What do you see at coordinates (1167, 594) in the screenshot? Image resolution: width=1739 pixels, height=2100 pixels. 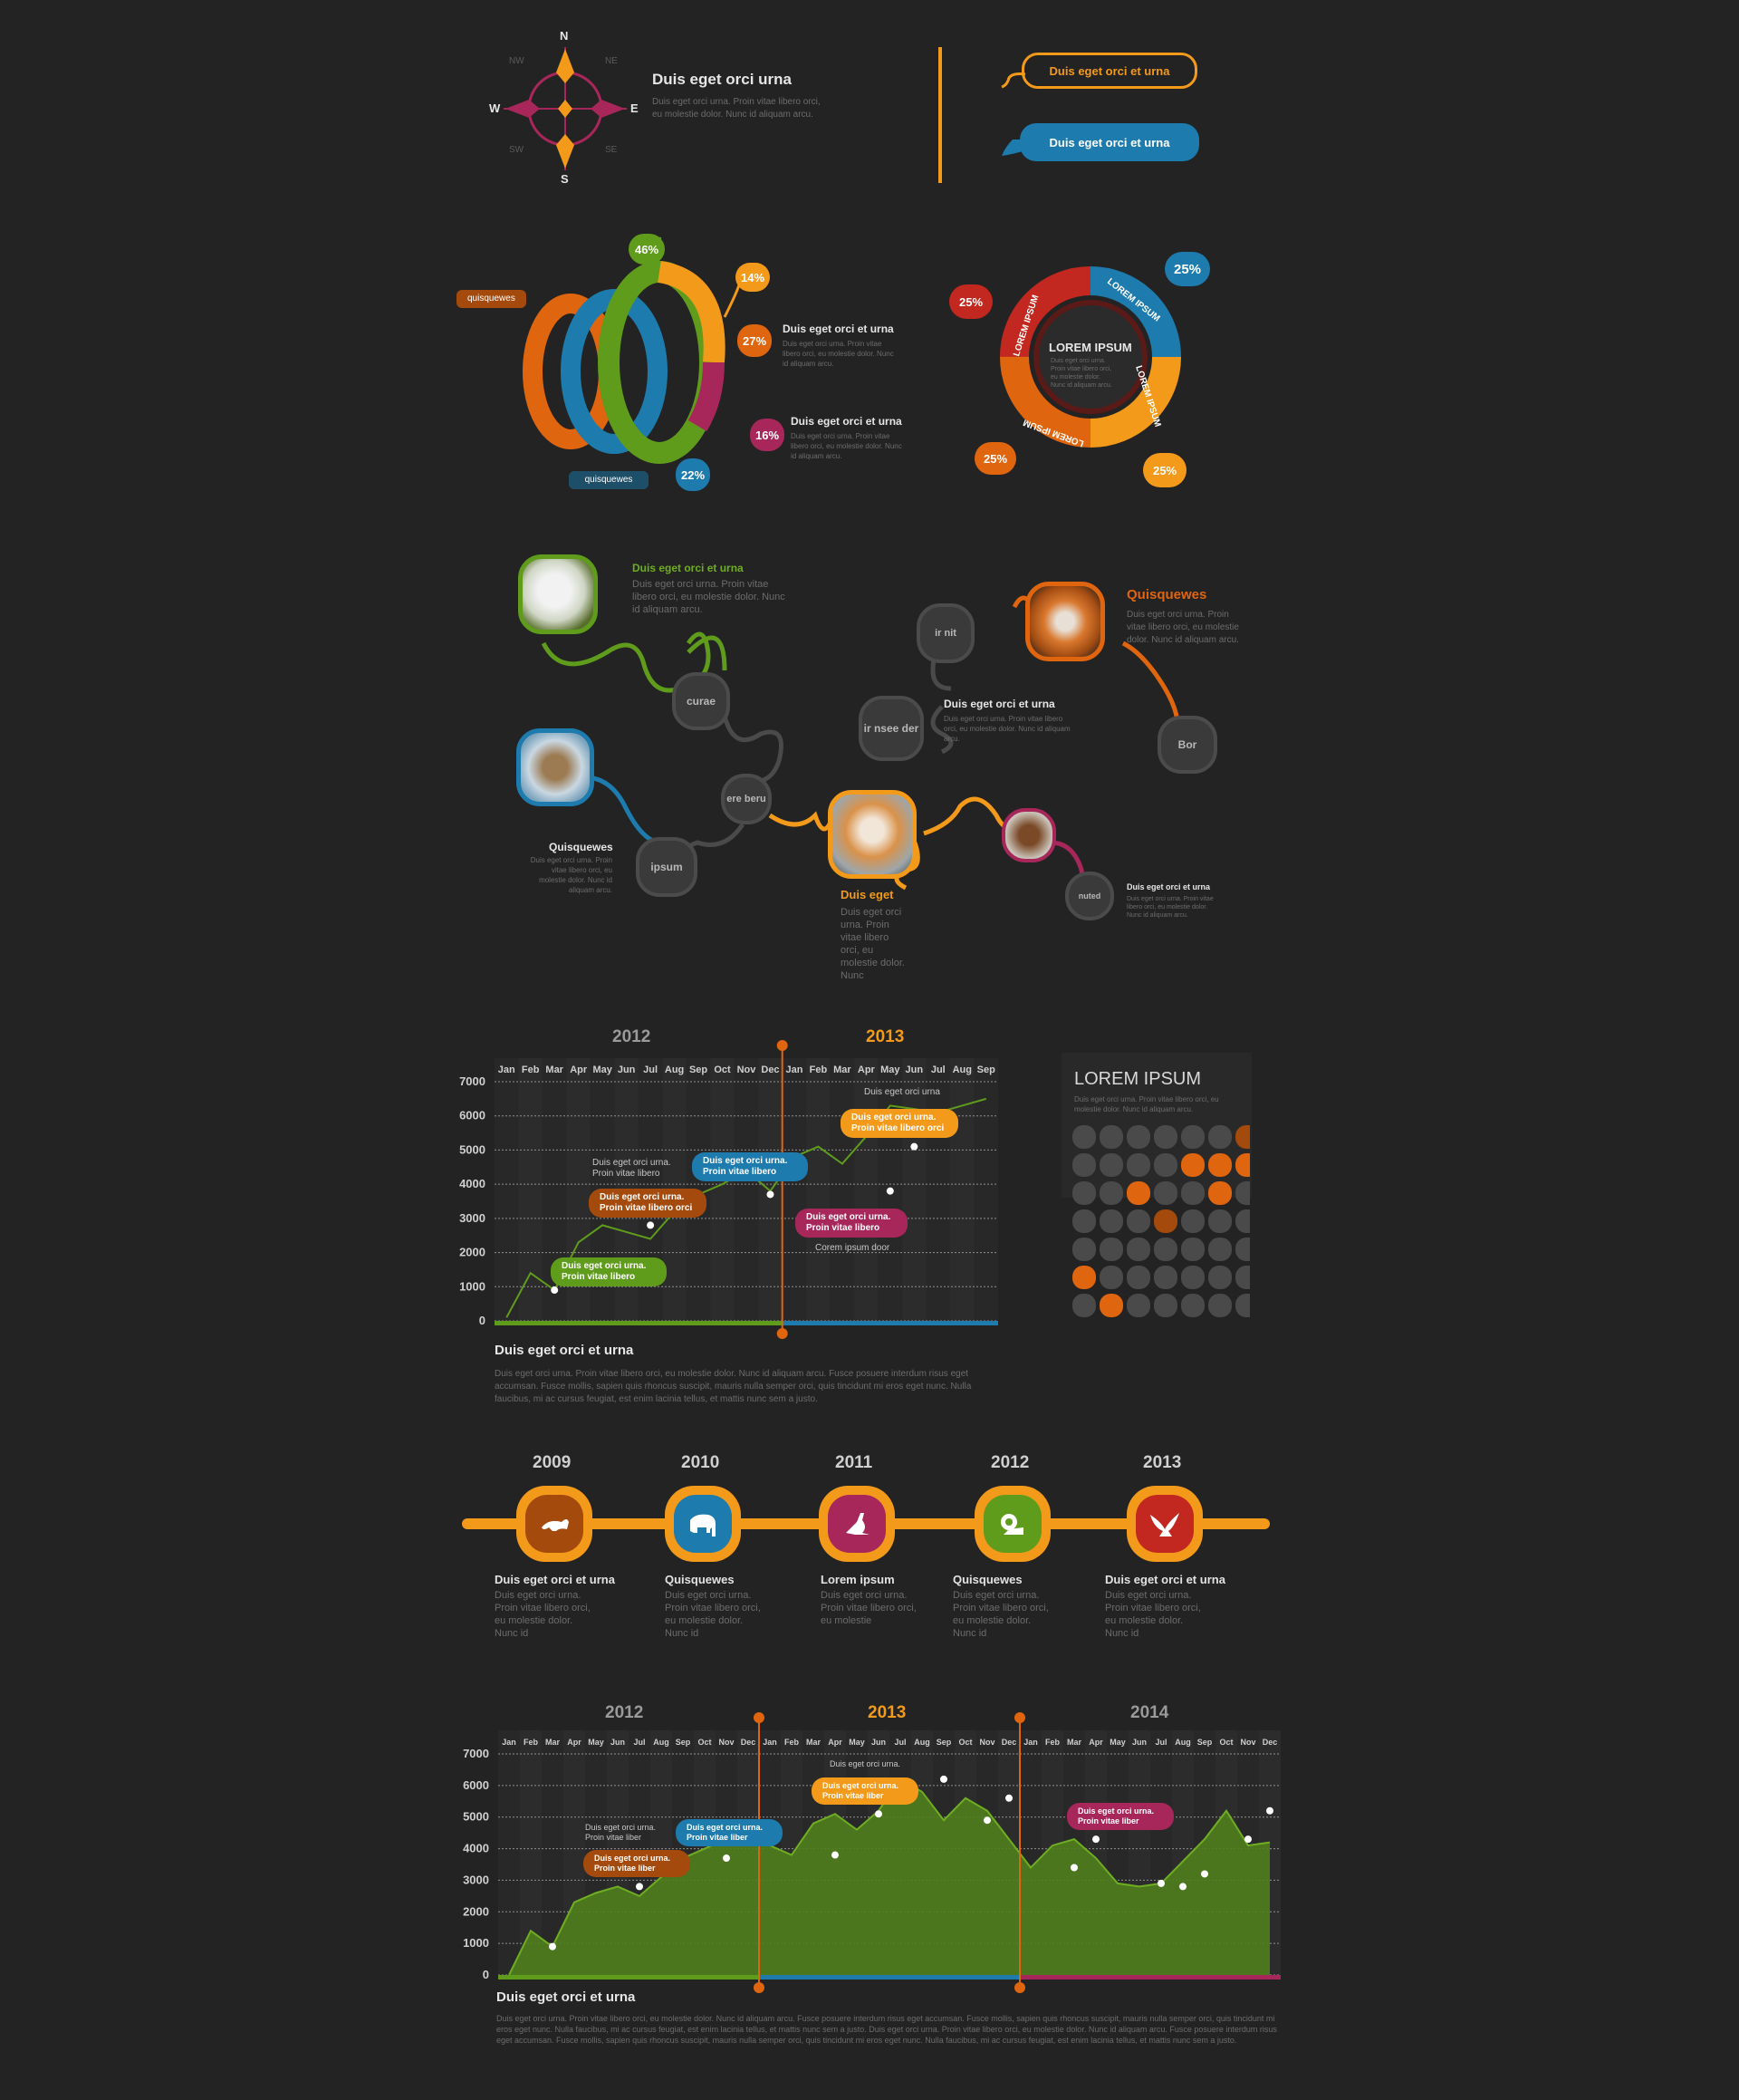 I see `fox-title: Quisquewes` at bounding box center [1167, 594].